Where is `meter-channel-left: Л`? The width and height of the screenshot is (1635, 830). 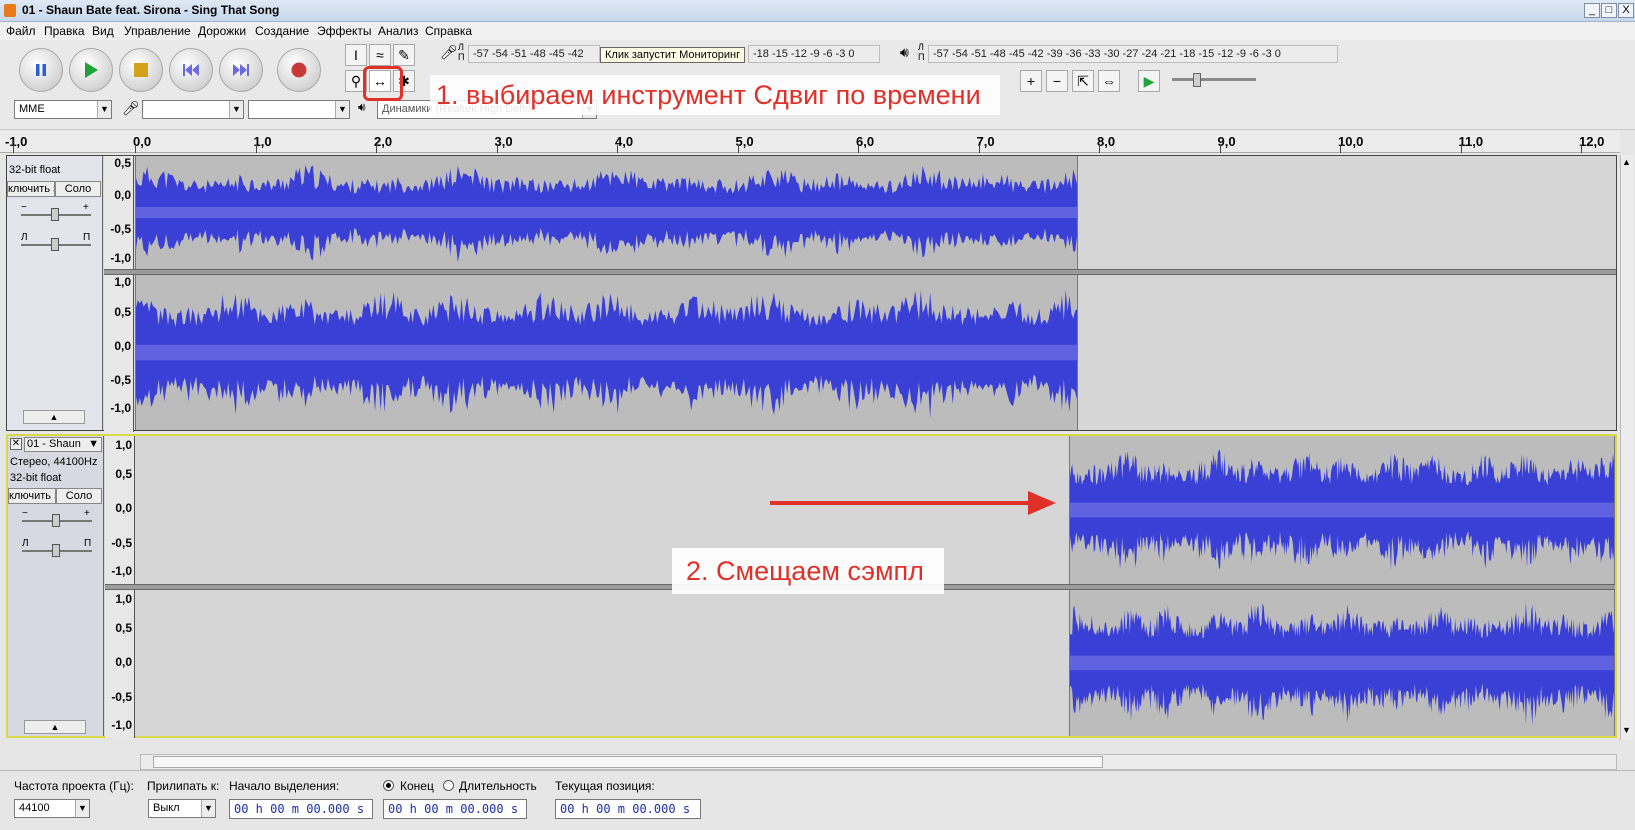 meter-channel-left: Л is located at coordinates (461, 47).